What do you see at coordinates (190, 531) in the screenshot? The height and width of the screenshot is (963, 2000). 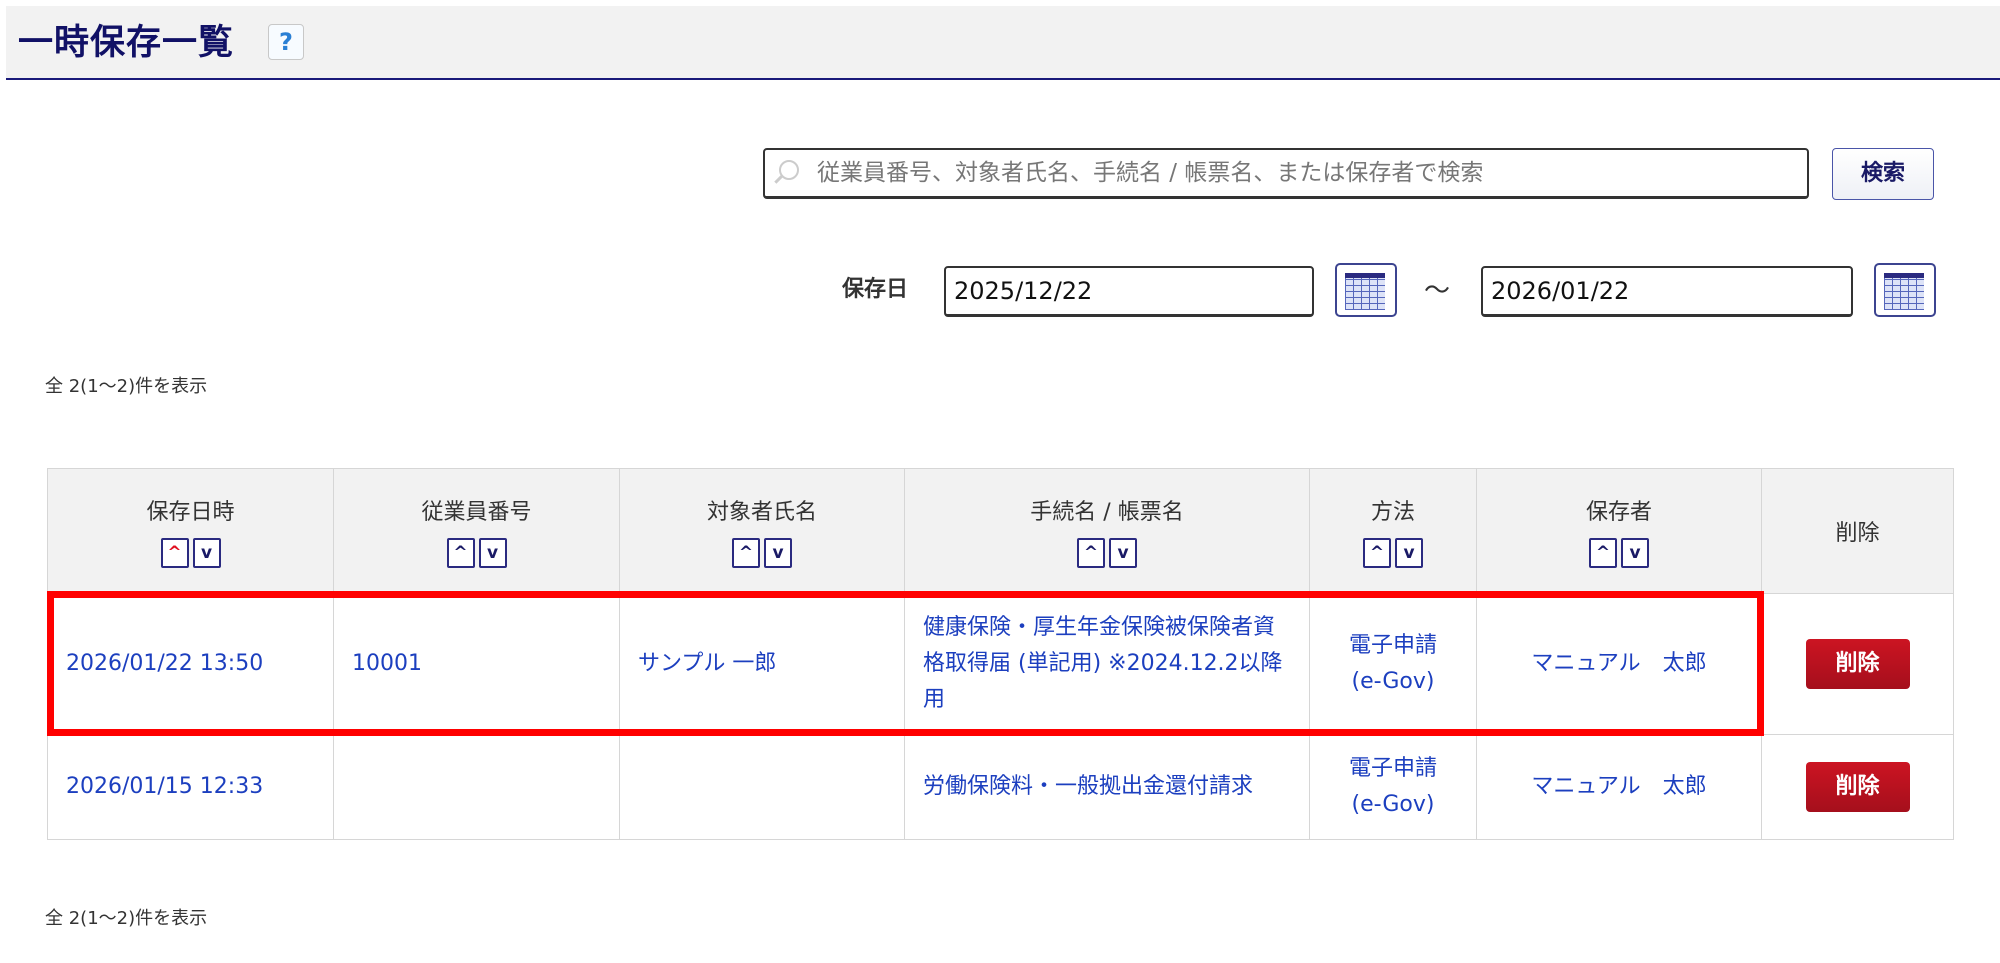 I see `column-header-saved-at: 保存日時 ^ v` at bounding box center [190, 531].